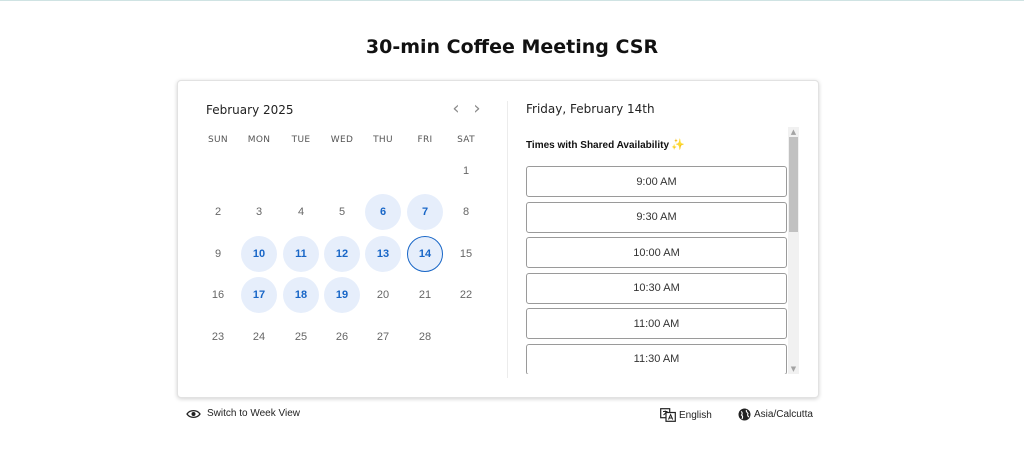 The width and height of the screenshot is (1024, 469). What do you see at coordinates (656, 217) in the screenshot?
I see `time-slot-button: 9:30 AM` at bounding box center [656, 217].